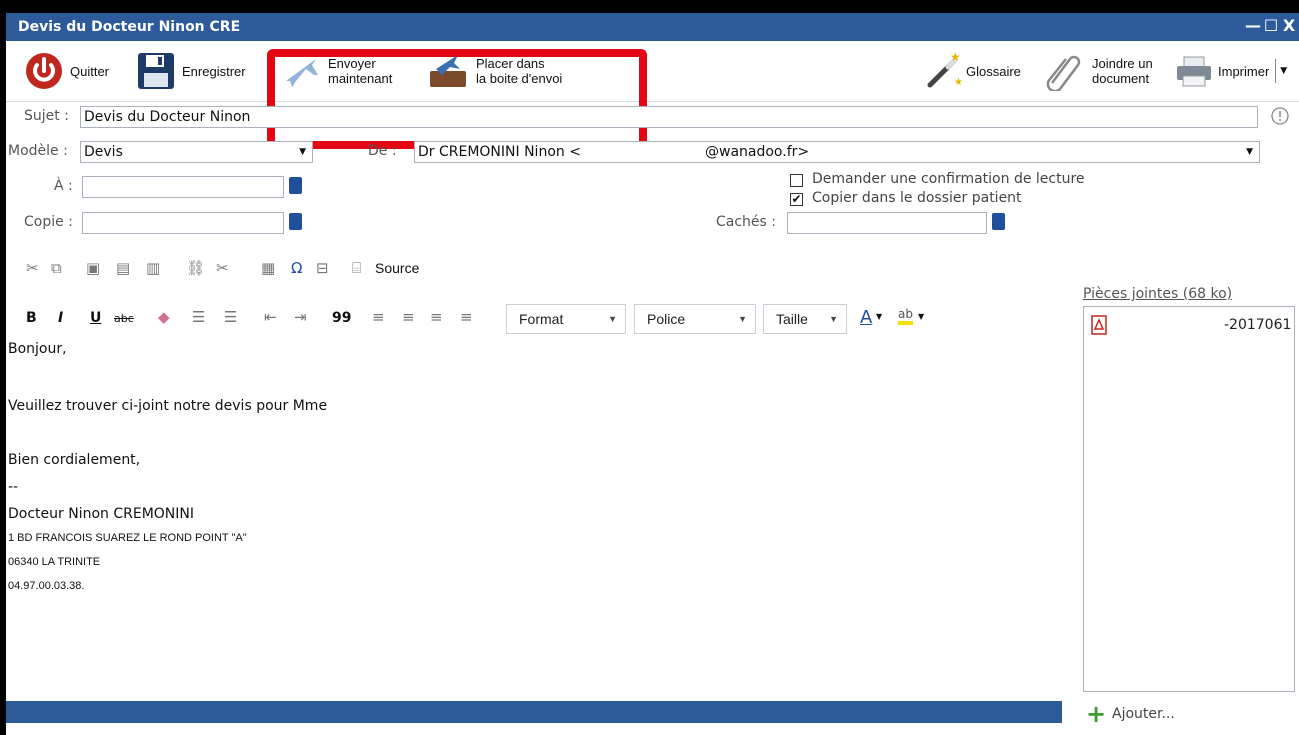 This screenshot has width=1299, height=735. I want to click on template-label: Modèle :, so click(38, 151).